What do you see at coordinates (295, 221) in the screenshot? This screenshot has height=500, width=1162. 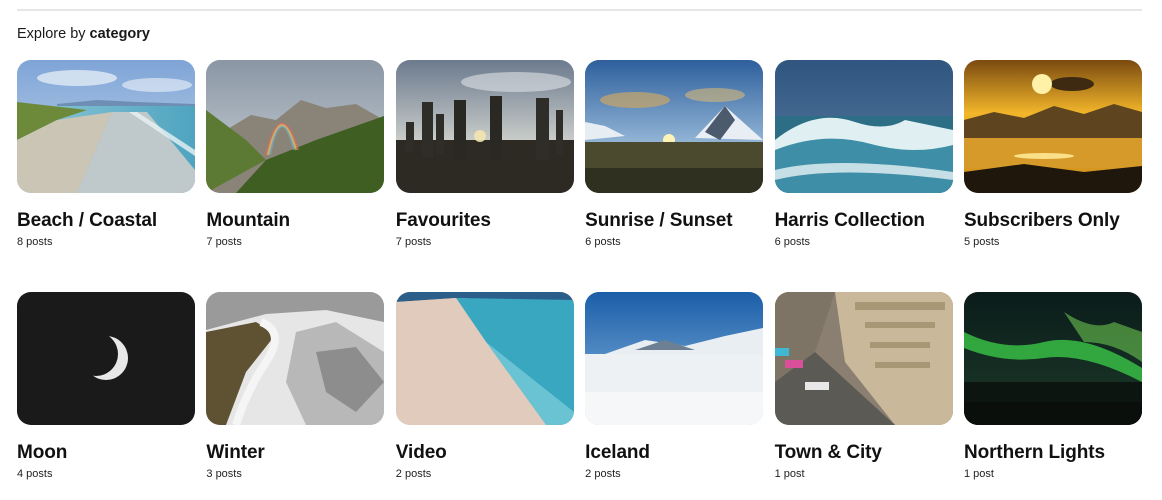 I see `category-name: Mountain` at bounding box center [295, 221].